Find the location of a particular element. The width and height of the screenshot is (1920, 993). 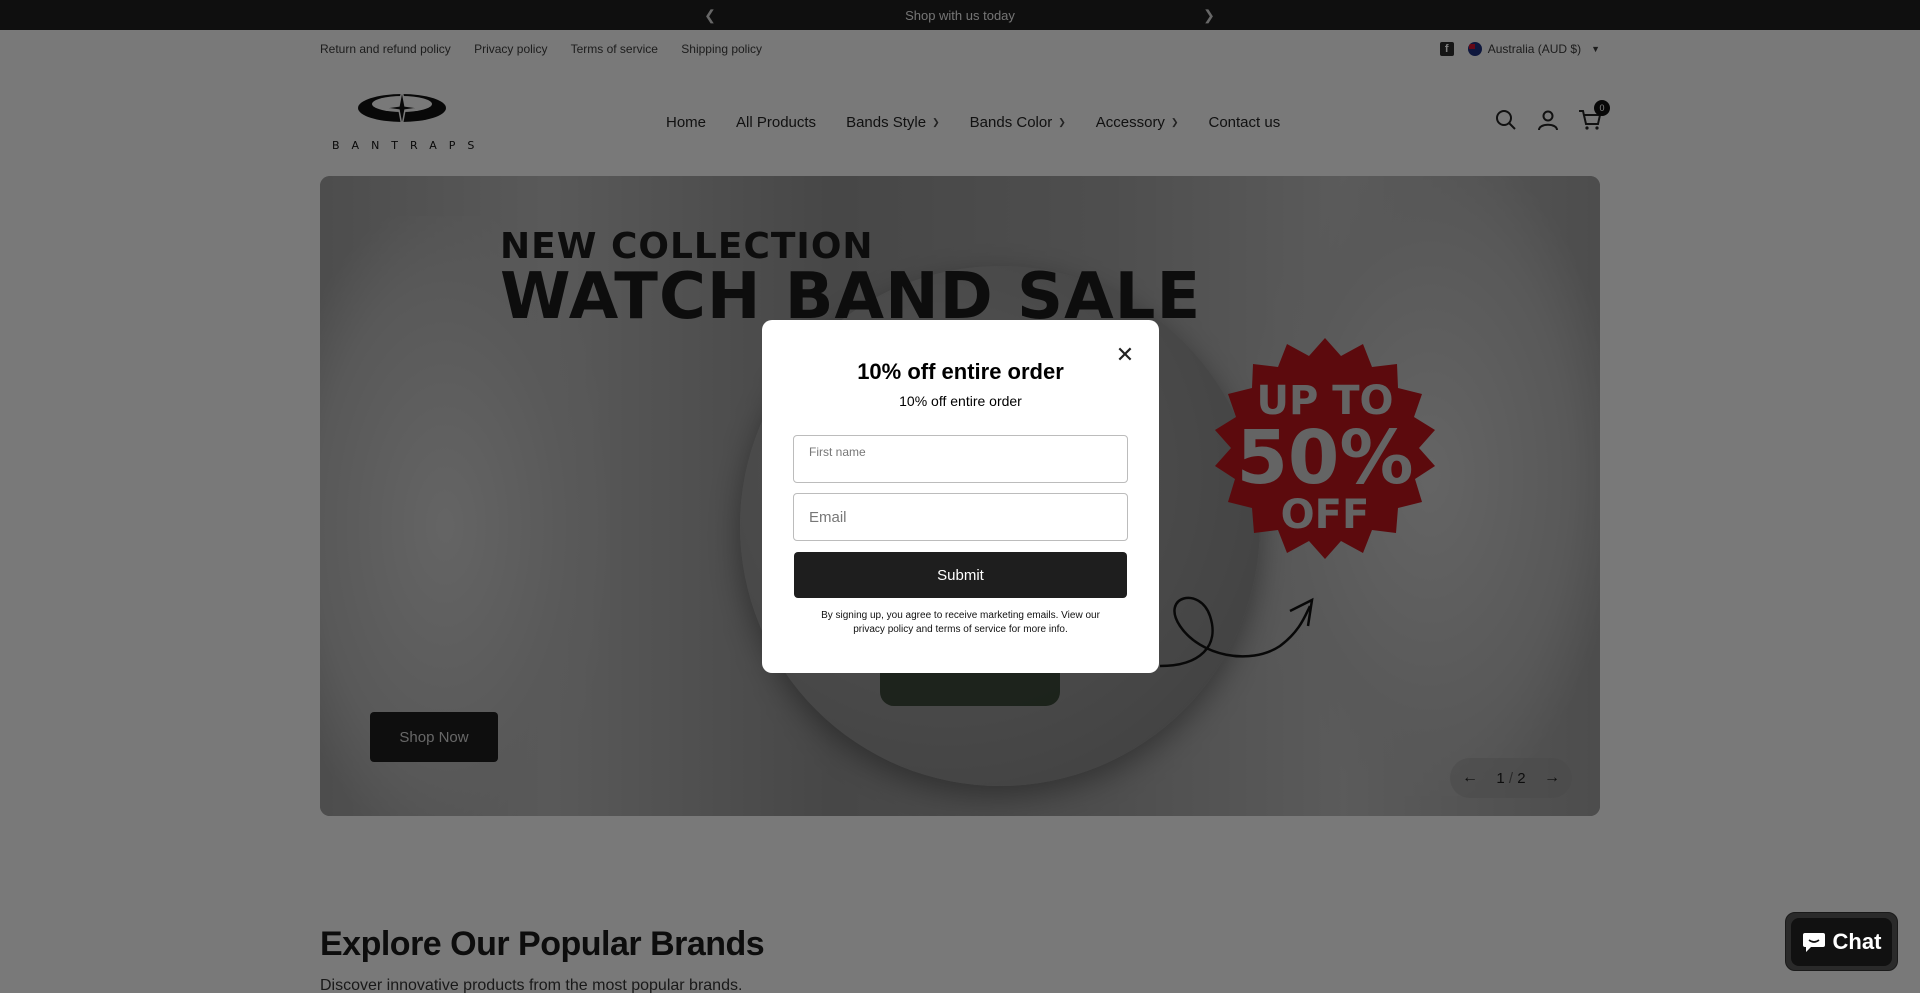

first-name-field: First name is located at coordinates (960, 459).